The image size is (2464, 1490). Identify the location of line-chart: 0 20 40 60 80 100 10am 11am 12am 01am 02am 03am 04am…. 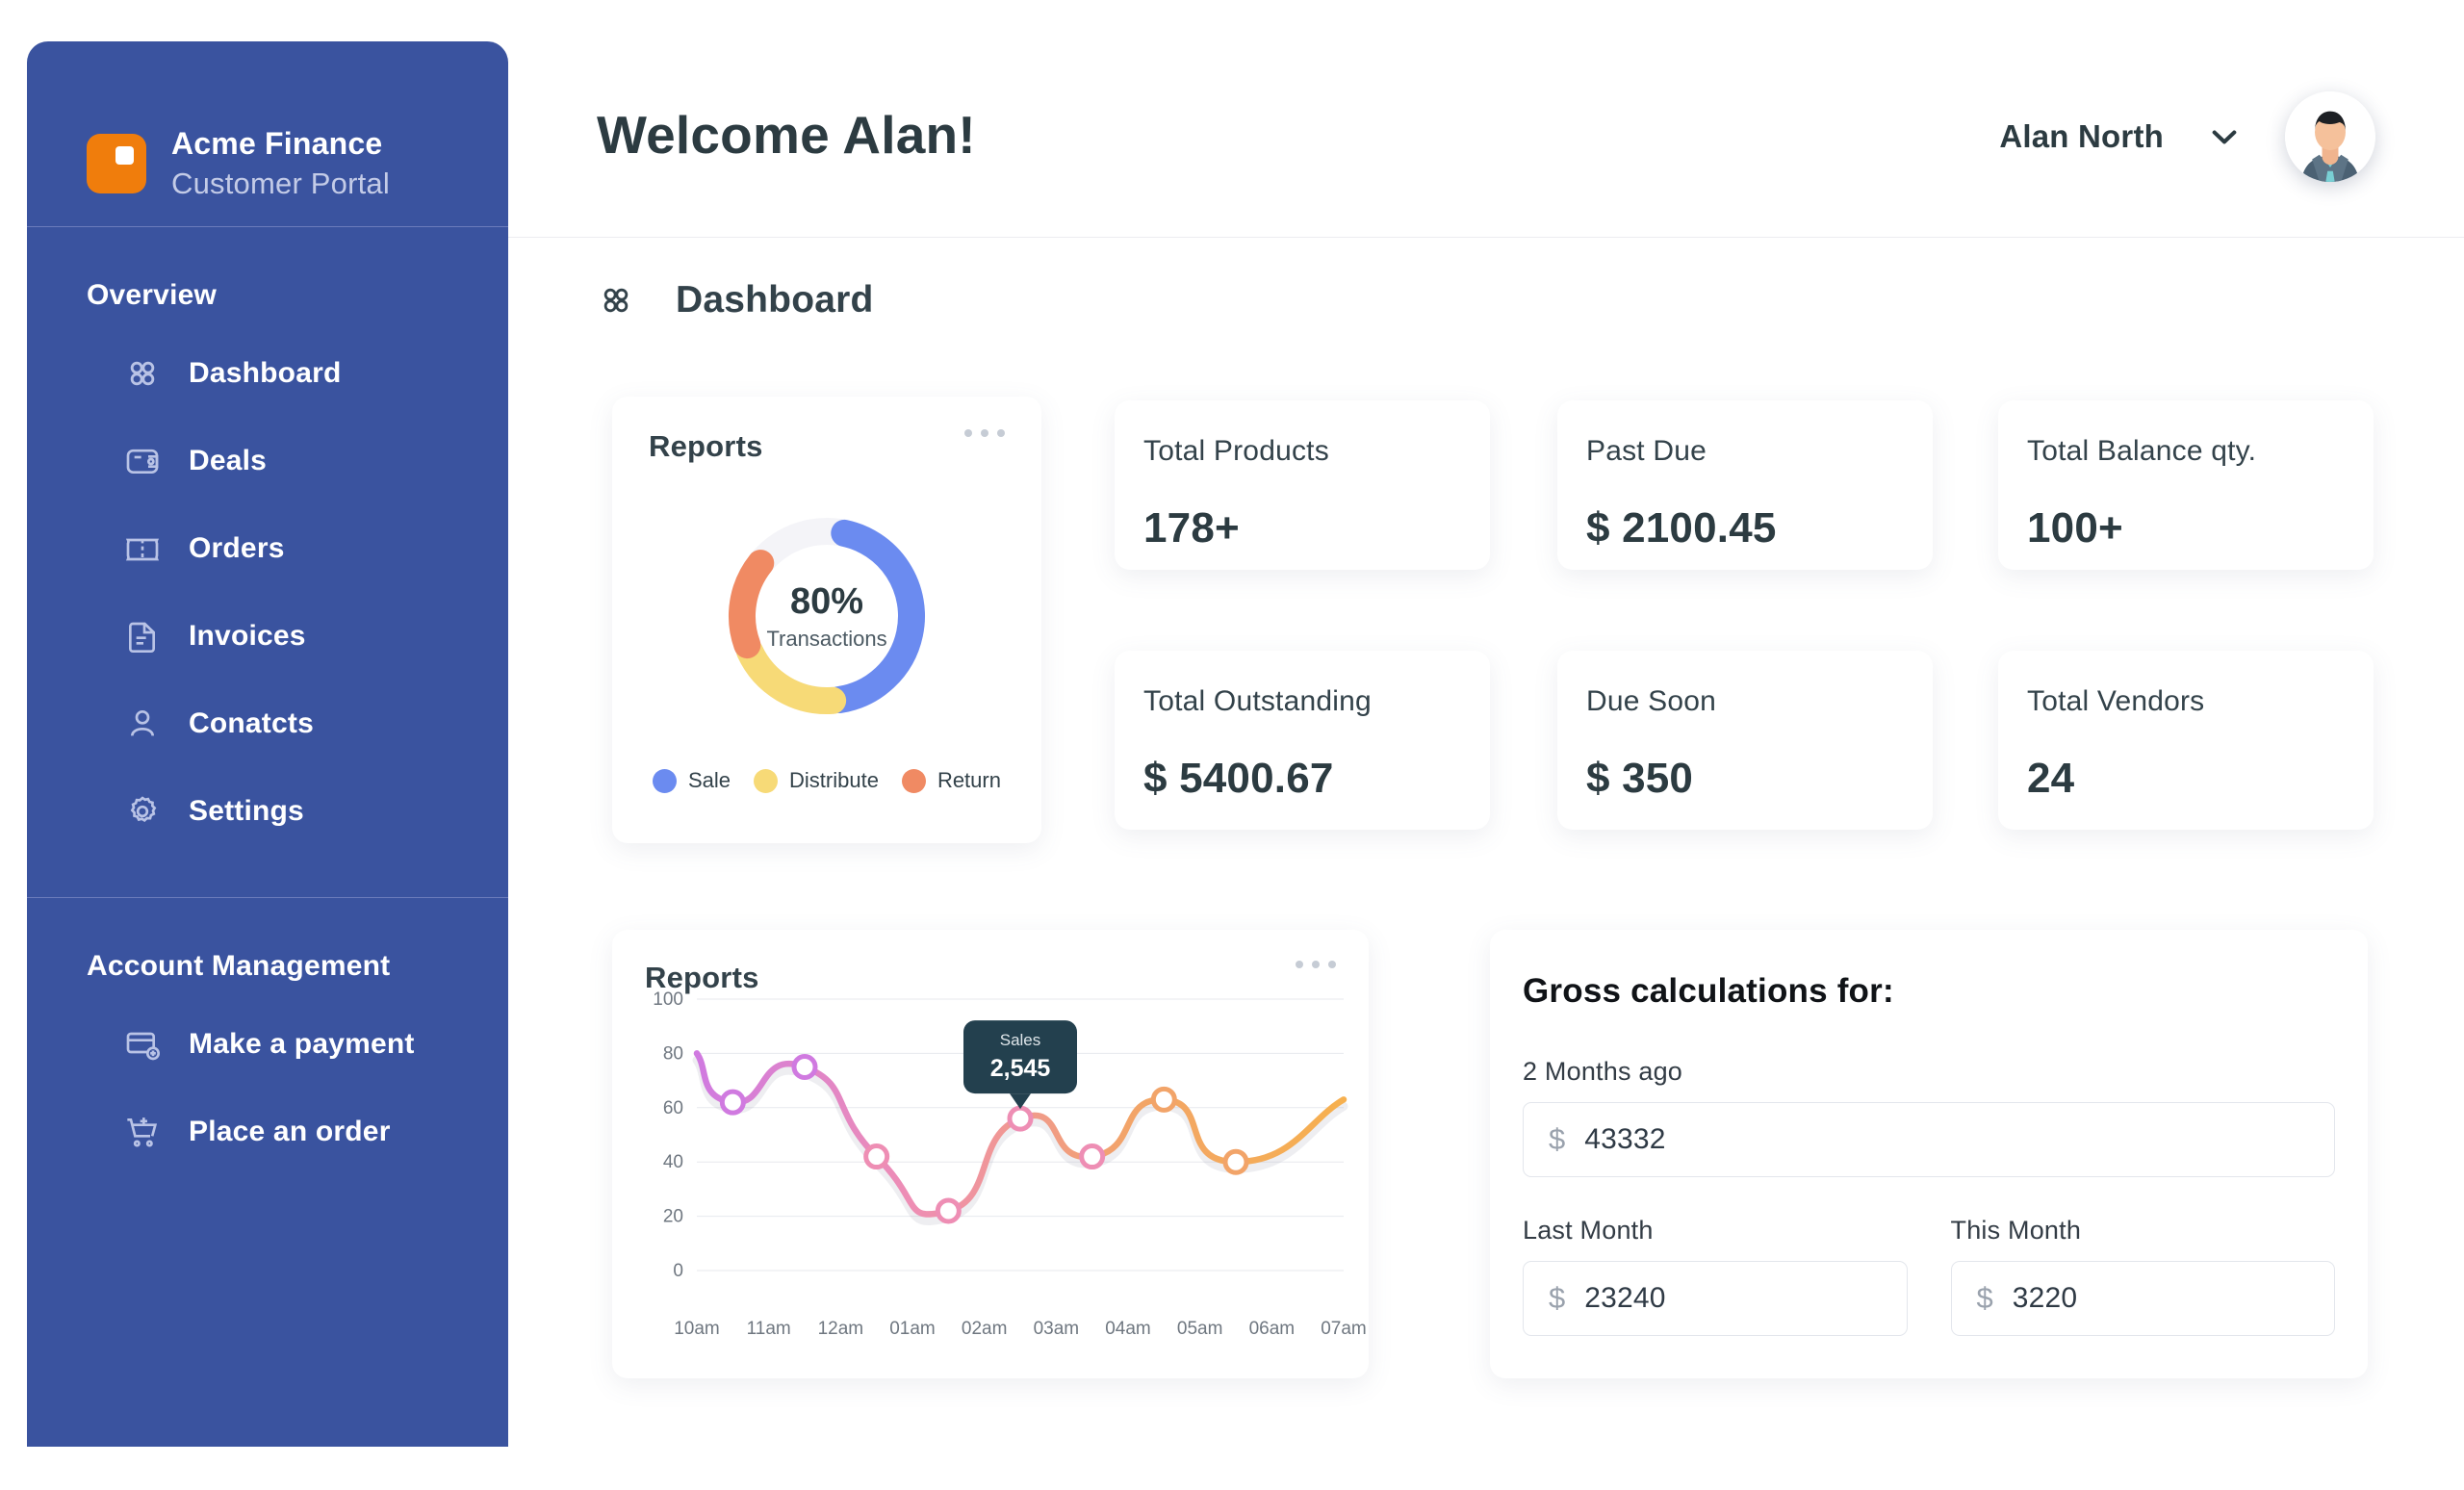
(1010, 1164).